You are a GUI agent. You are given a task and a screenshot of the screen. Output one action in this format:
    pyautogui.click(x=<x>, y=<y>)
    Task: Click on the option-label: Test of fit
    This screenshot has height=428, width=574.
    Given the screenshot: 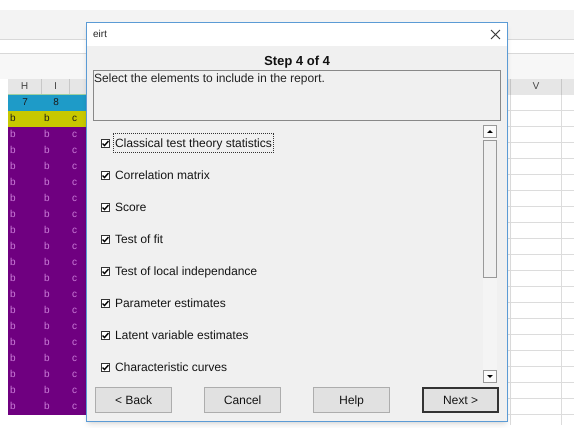 What is the action you would take?
    pyautogui.click(x=139, y=239)
    